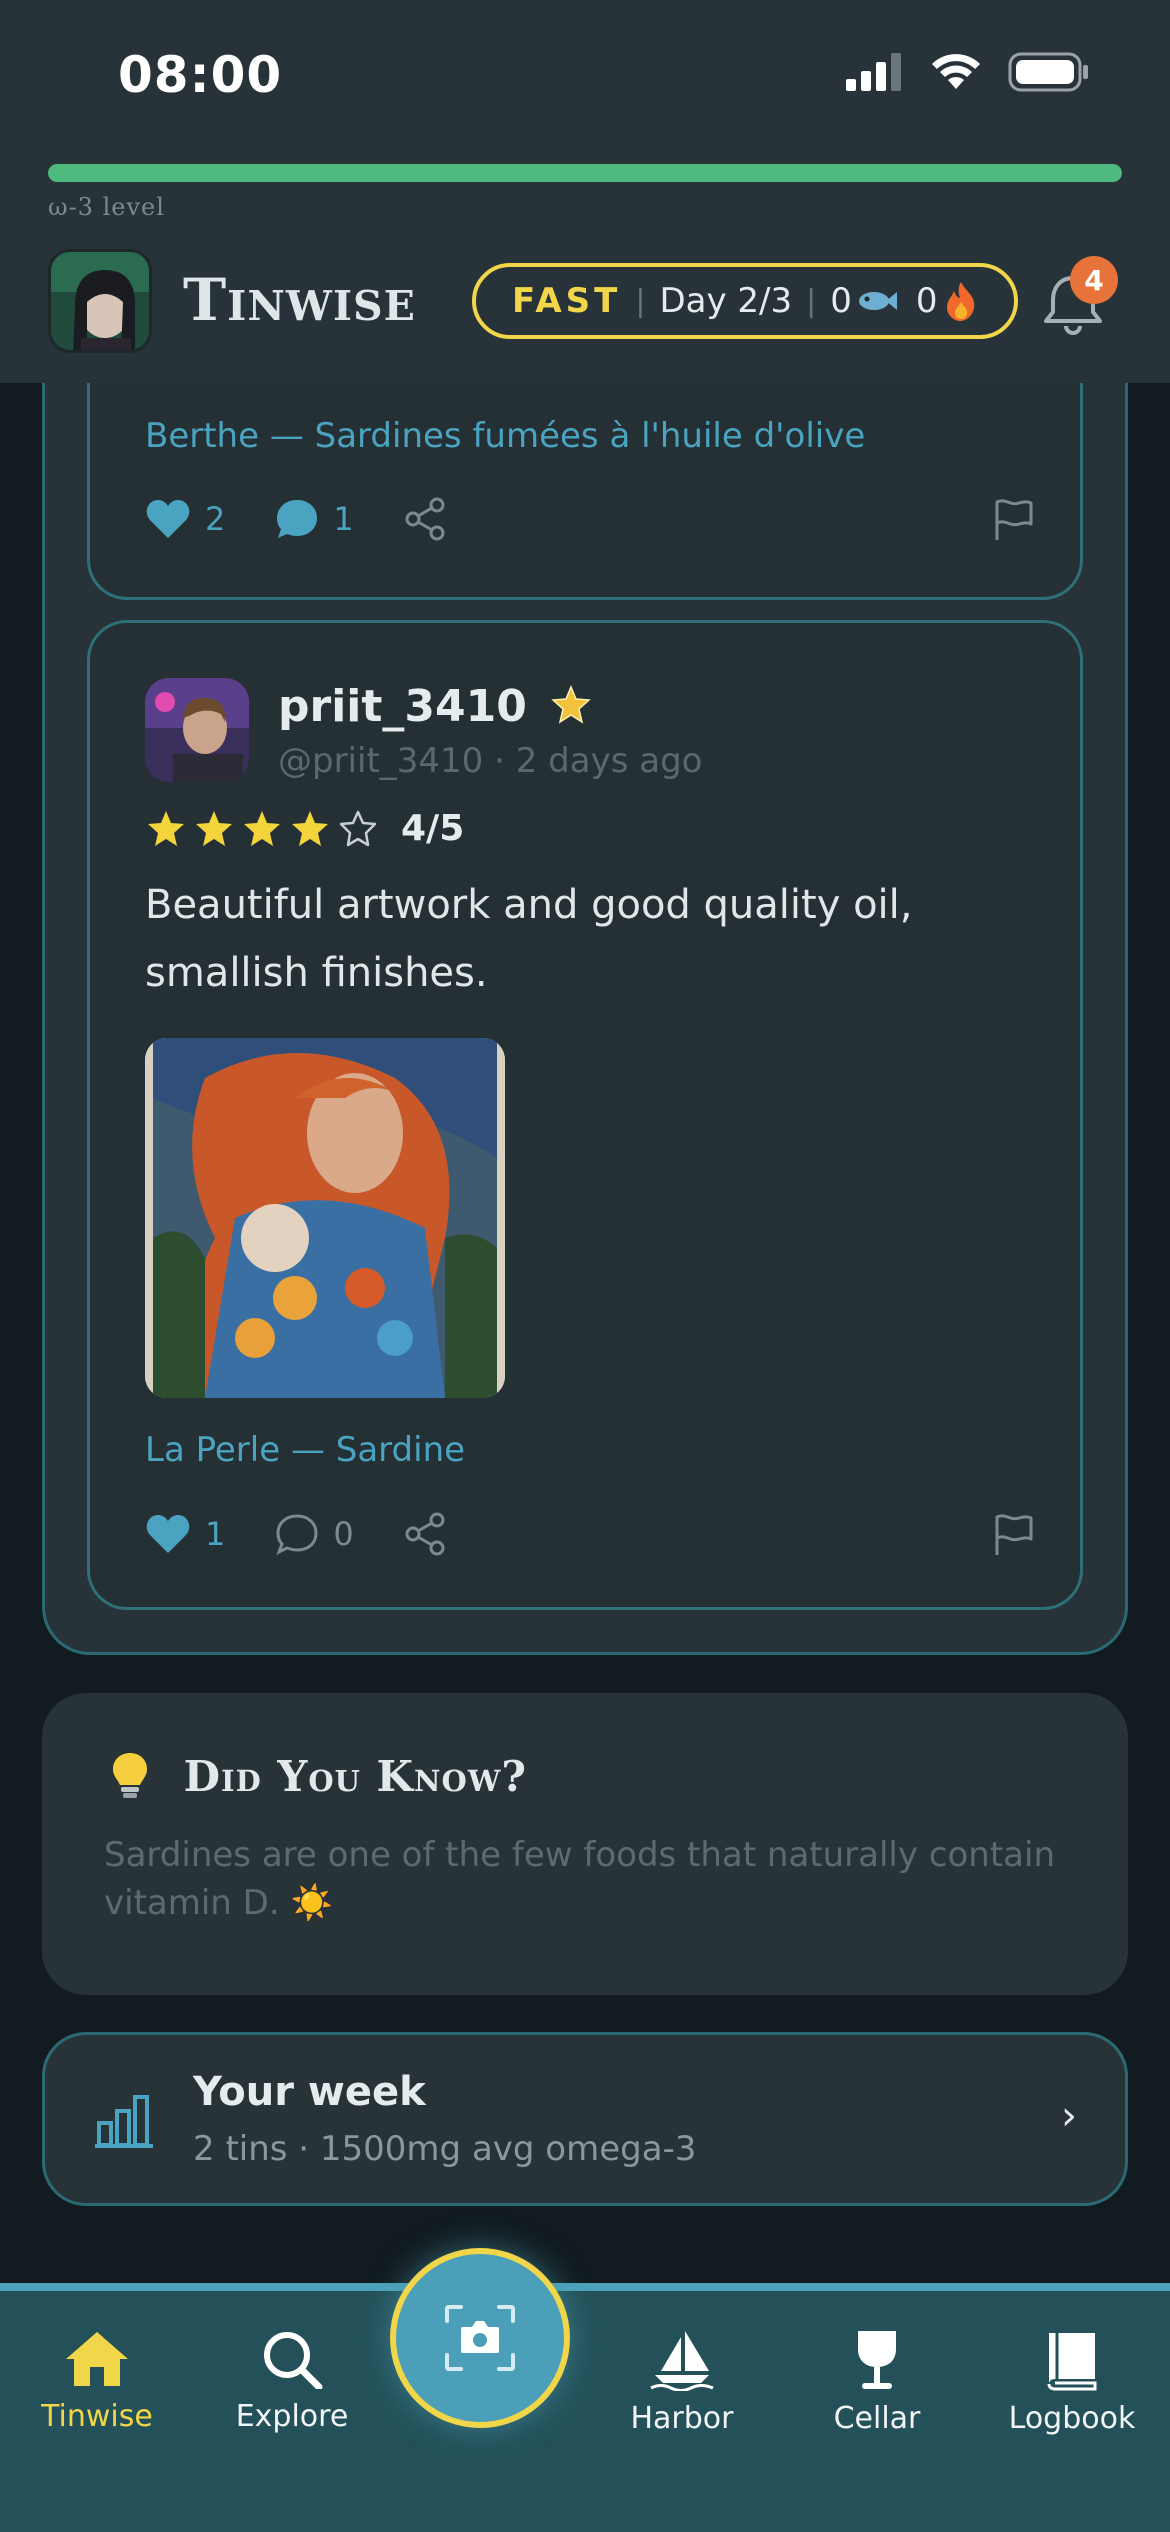  Describe the element at coordinates (106, 207) in the screenshot. I see `omega-level-label: ω-3 level` at that location.